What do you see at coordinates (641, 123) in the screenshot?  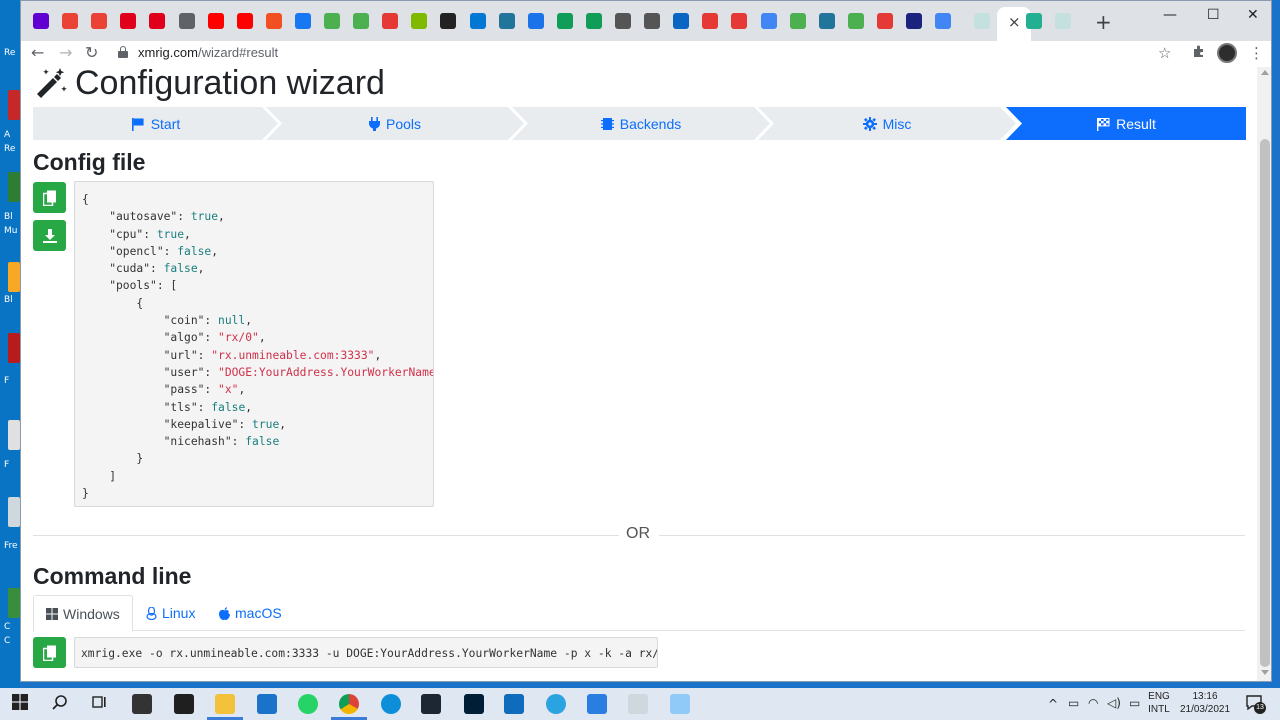 I see `step-backends: Backends` at bounding box center [641, 123].